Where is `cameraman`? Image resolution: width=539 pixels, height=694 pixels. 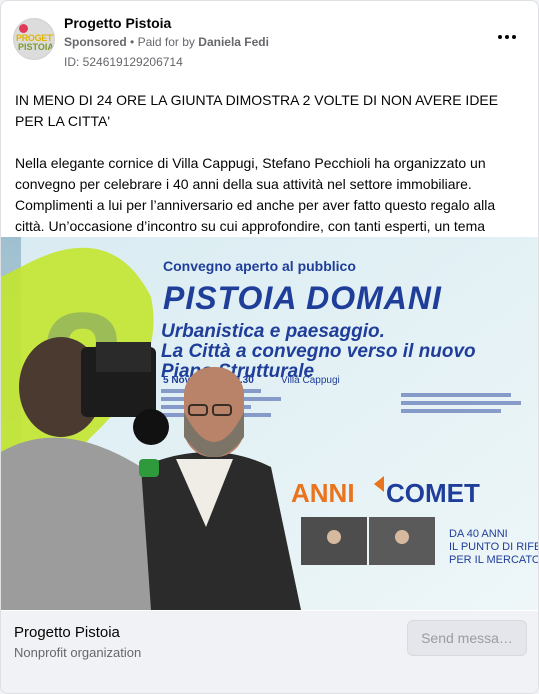
cameraman is located at coordinates (85, 473).